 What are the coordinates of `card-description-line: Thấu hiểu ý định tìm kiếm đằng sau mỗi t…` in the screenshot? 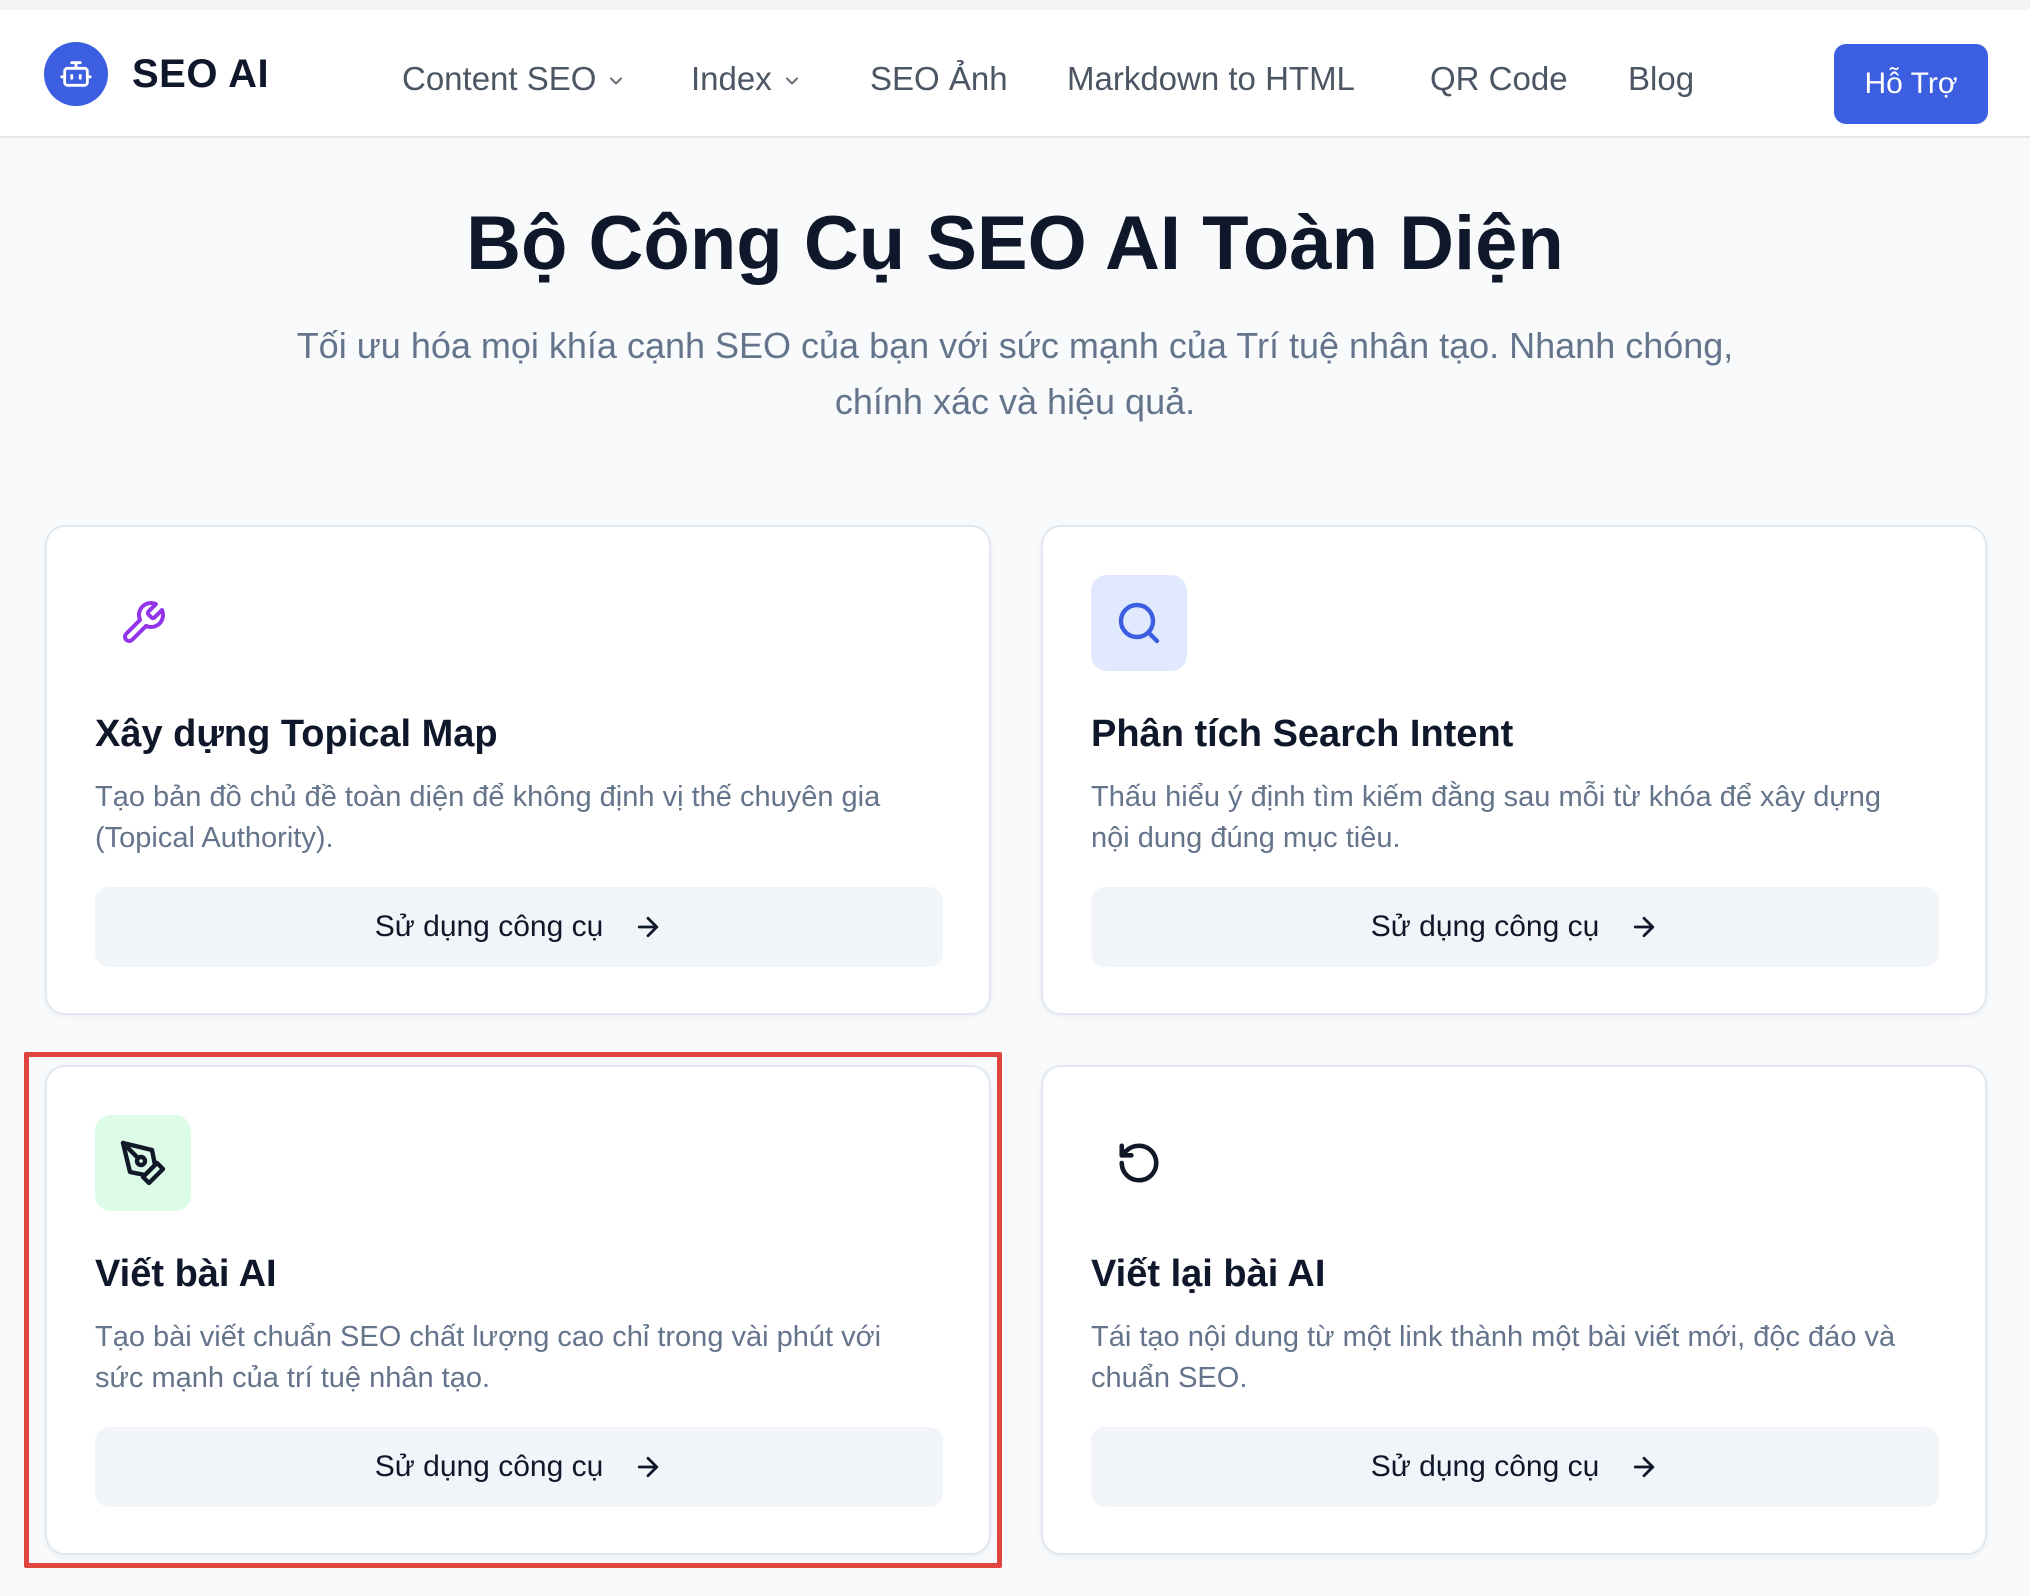 It's located at (1486, 797).